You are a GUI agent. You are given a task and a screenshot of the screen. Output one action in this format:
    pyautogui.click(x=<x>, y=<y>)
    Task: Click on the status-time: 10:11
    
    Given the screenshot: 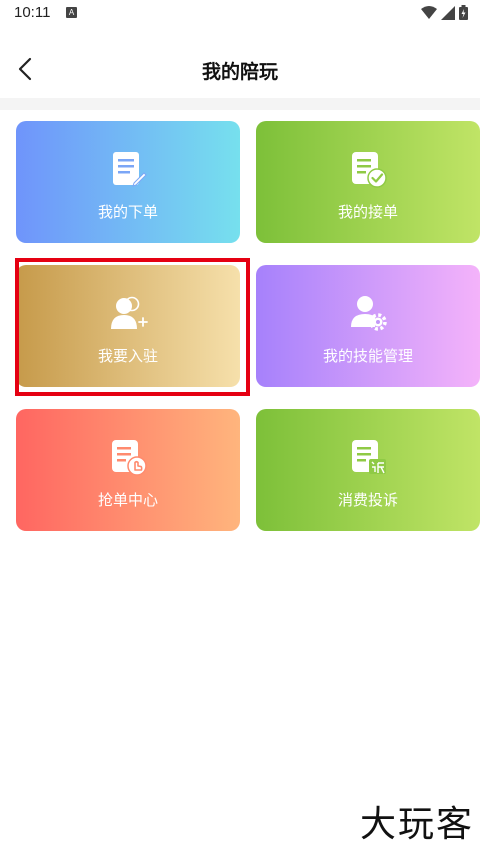 What is the action you would take?
    pyautogui.click(x=32, y=12)
    